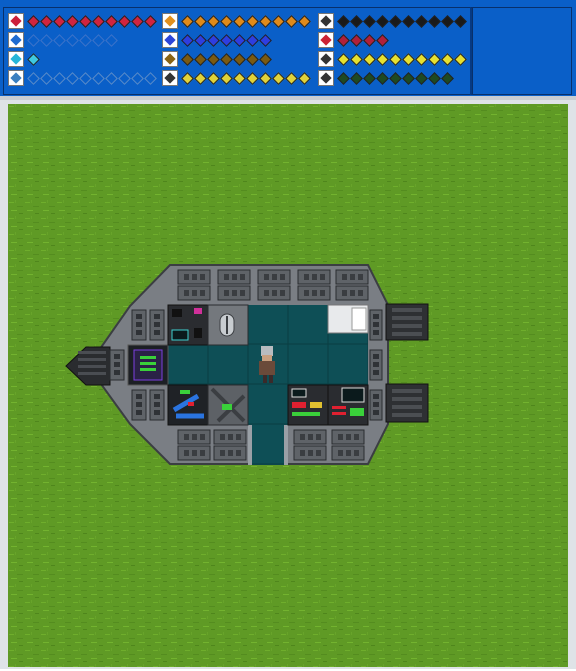  I want to click on ship-corridor, so click(268, 445).